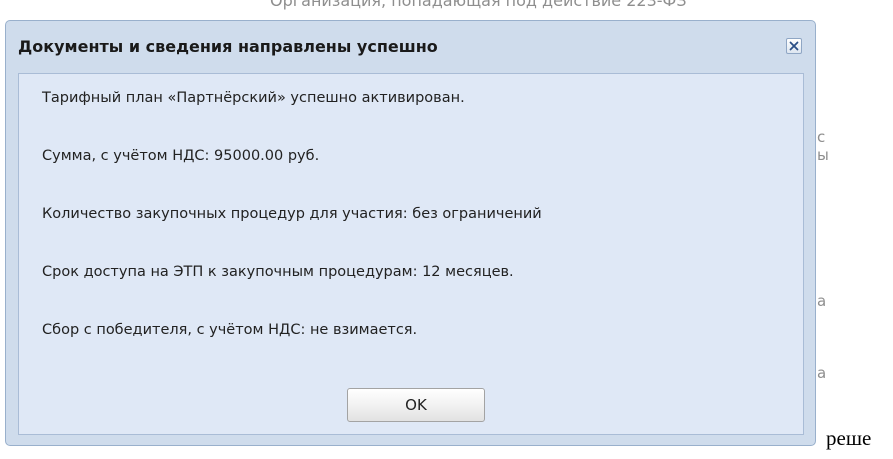 Image resolution: width=893 pixels, height=459 pixels. What do you see at coordinates (181, 156) in the screenshot?
I see `amount-message: Сумма, с учётом НДС: 95000.00 руб.` at bounding box center [181, 156].